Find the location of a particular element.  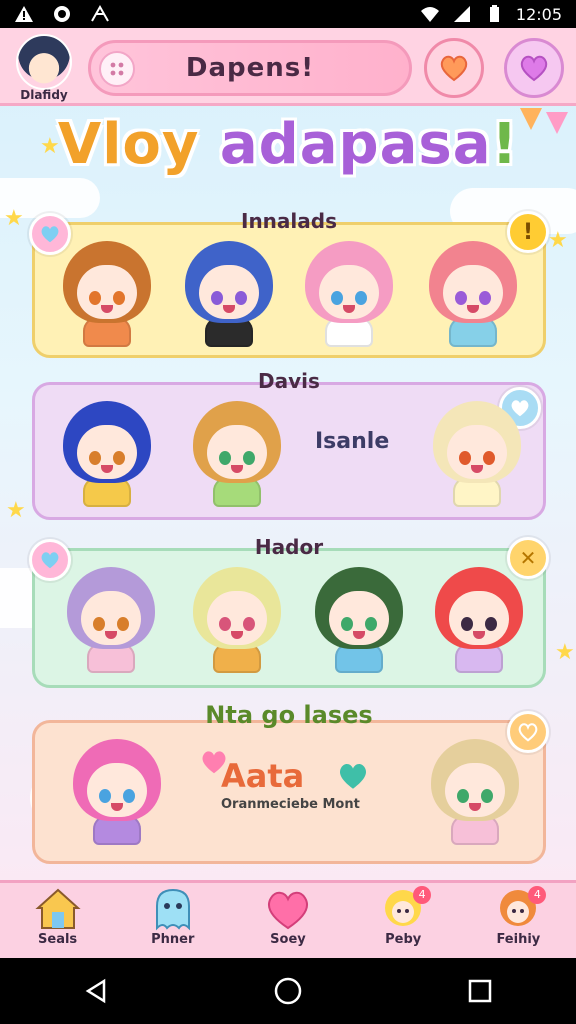

status-bar: 12:05 is located at coordinates (288, 14).